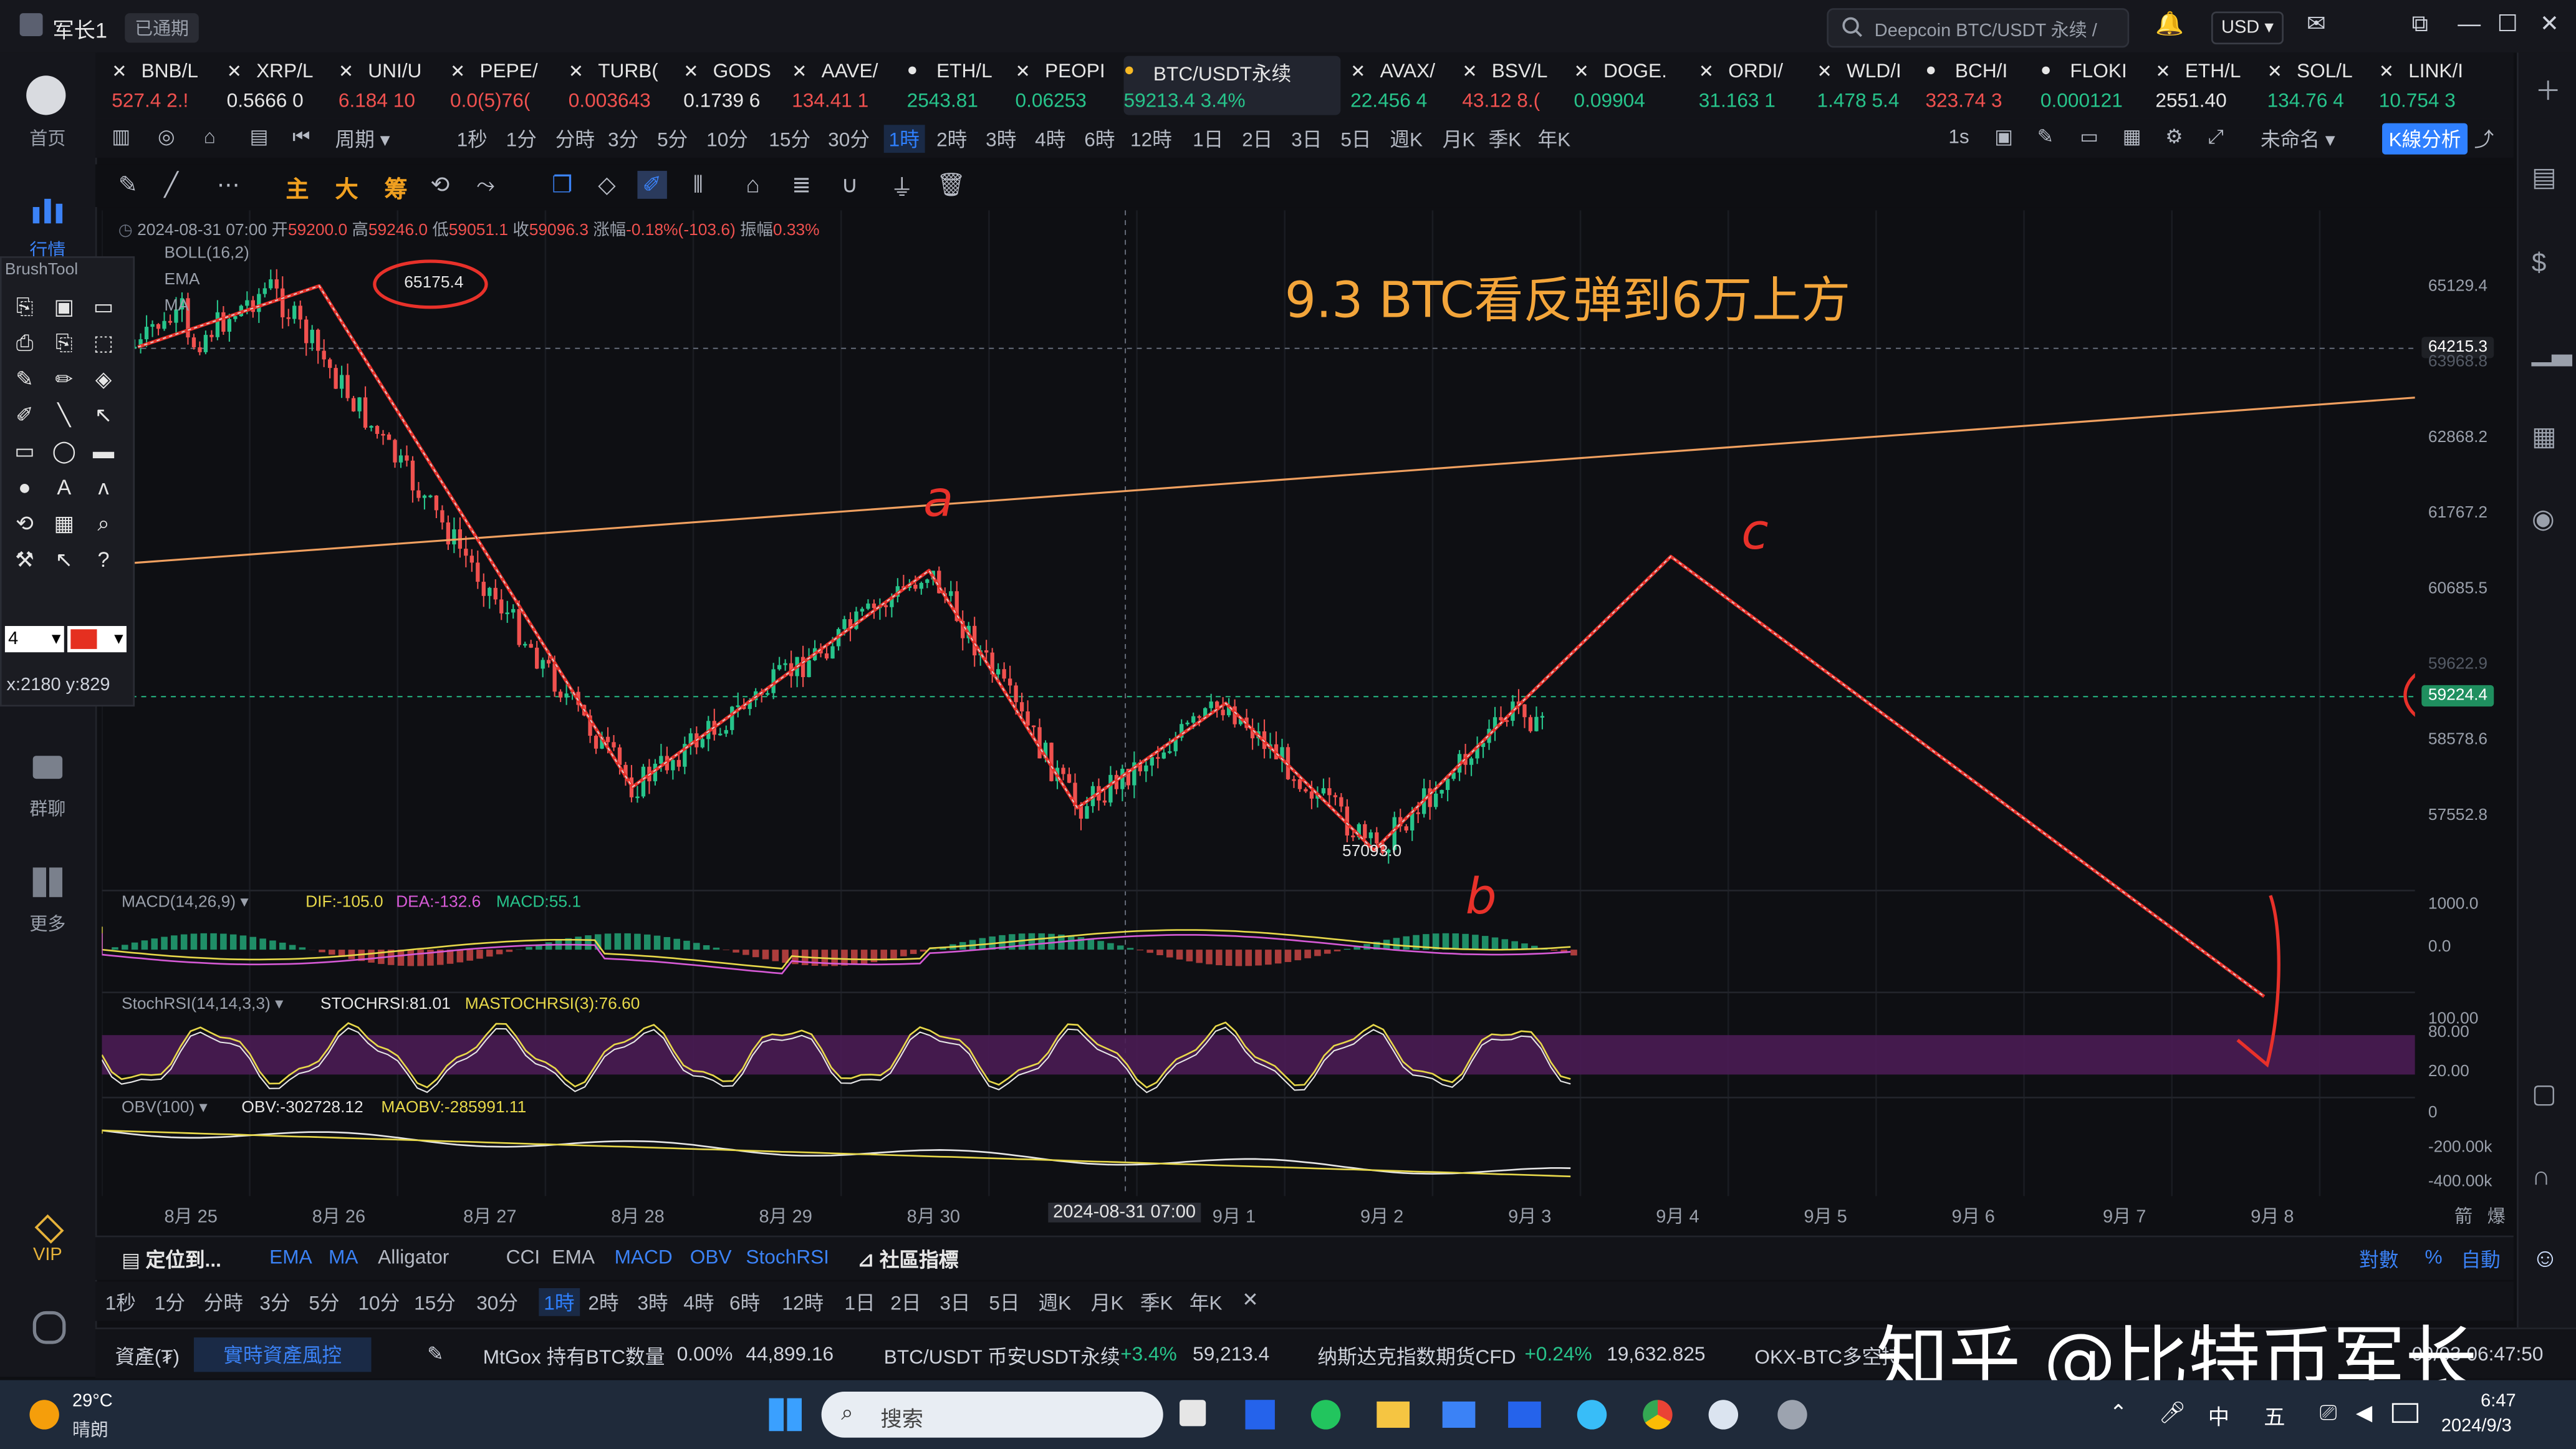 This screenshot has height=1449, width=2576. Describe the element at coordinates (573, 1256) in the screenshot. I see `indicator-4: EMA` at that location.